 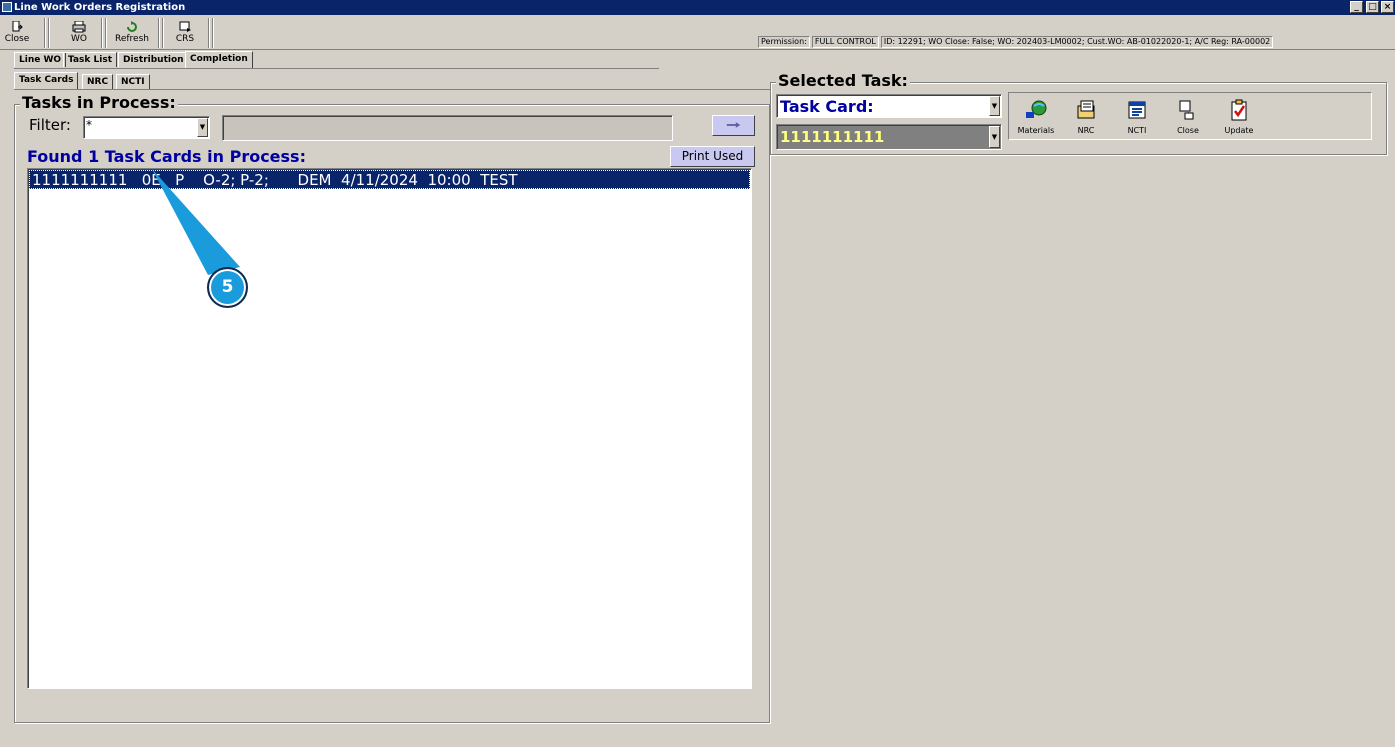 I want to click on materials-label: Materials, so click(x=1036, y=130).